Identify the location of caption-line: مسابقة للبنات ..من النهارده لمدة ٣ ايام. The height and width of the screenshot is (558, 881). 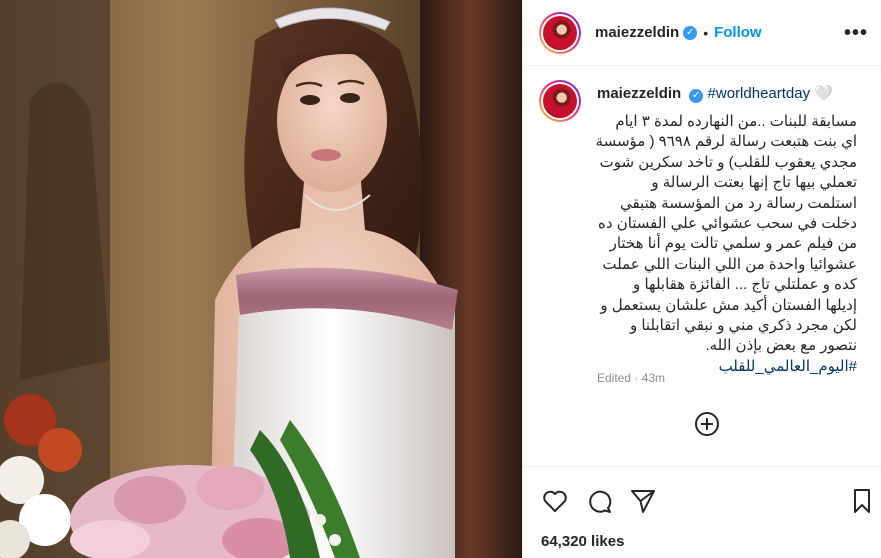
(736, 121).